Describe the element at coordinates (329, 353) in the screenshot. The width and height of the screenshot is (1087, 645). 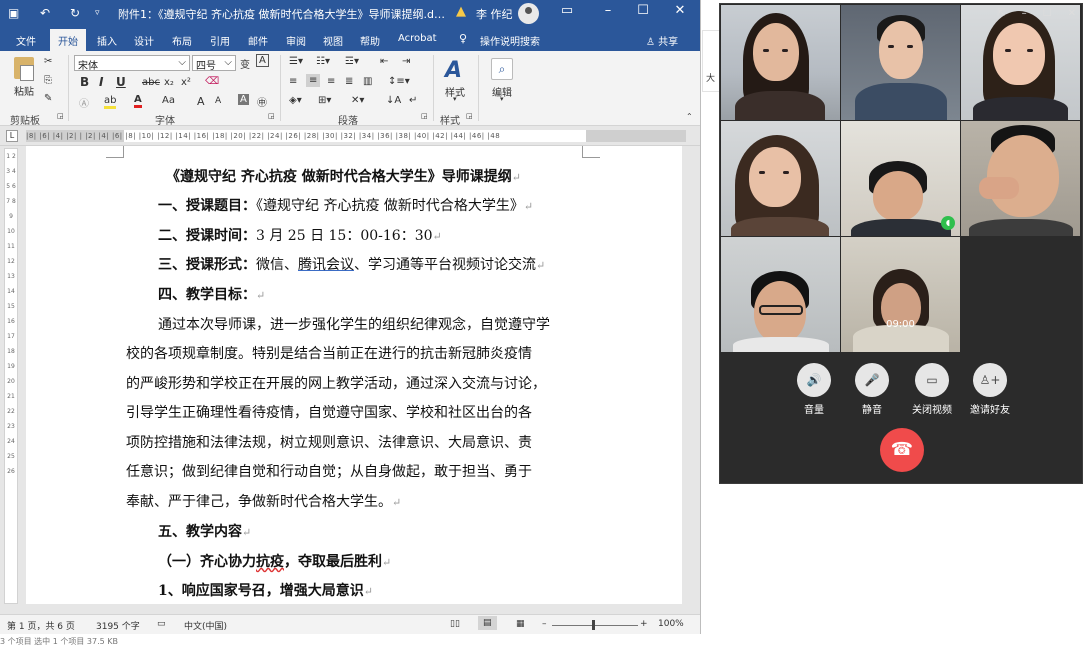
I see `doc-paragraph-line: 校的各项规章制度。特别是结合当前正在进行的抗击新冠肺炎疫情` at that location.